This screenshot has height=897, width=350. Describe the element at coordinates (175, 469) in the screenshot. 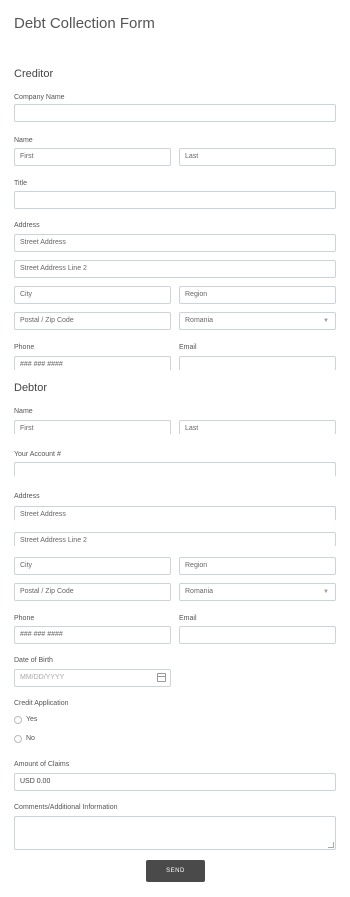

I see `account-number-input` at that location.